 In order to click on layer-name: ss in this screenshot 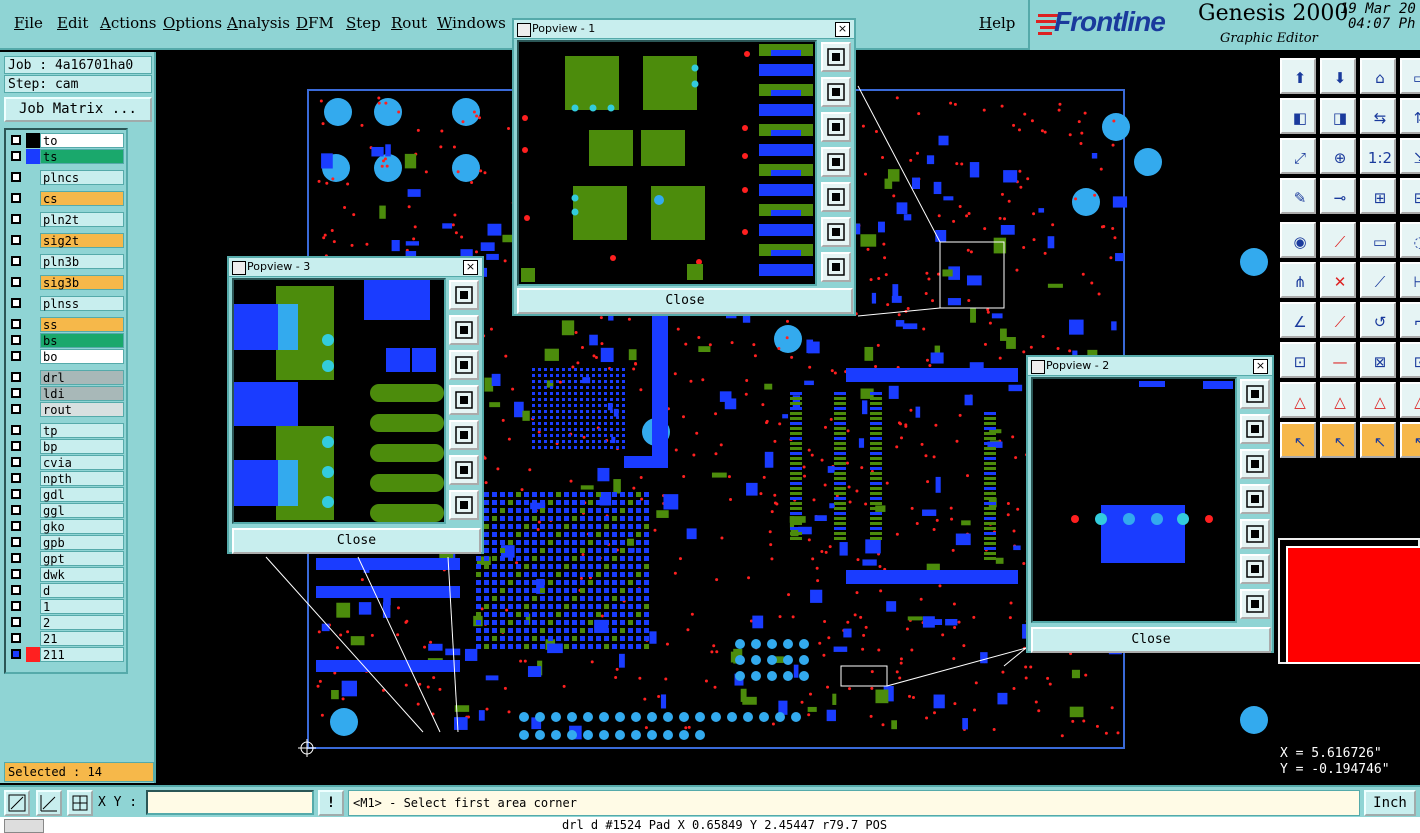, I will do `click(82, 324)`.